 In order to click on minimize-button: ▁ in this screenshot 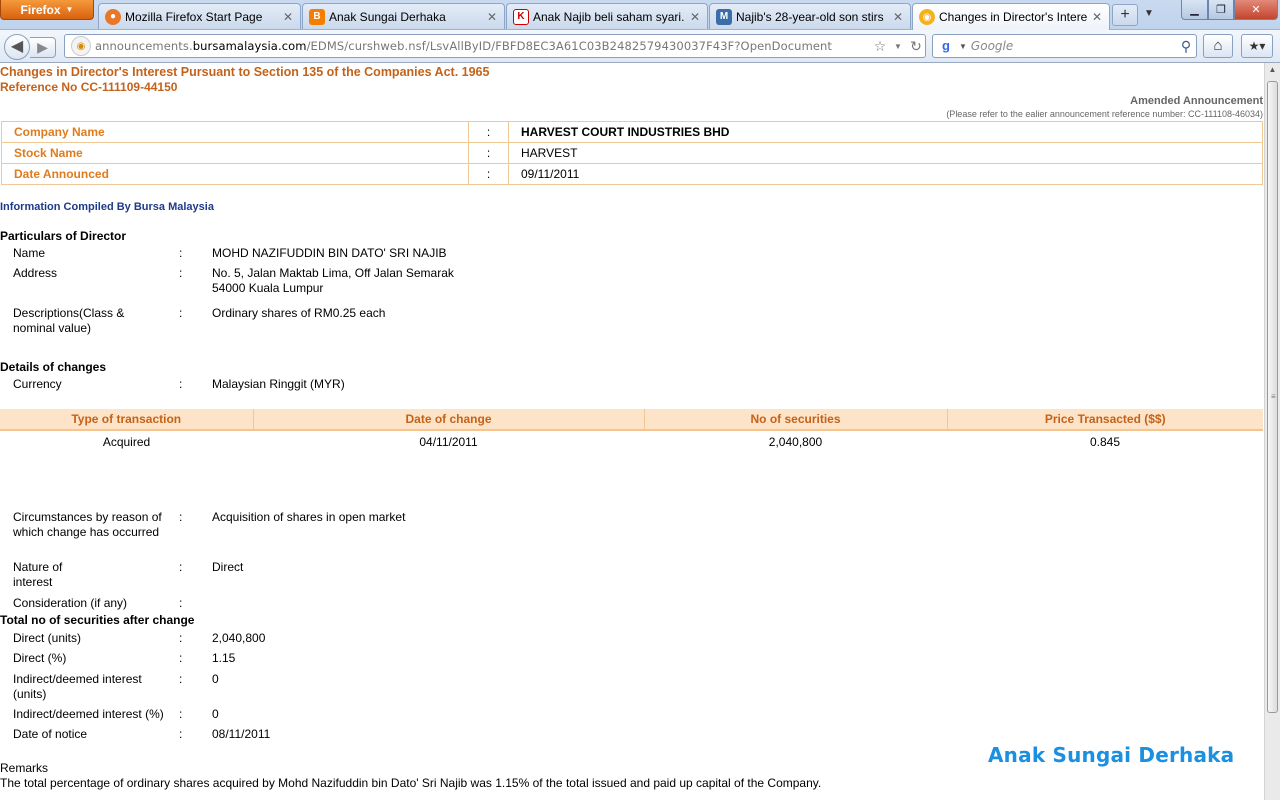, I will do `click(1194, 10)`.